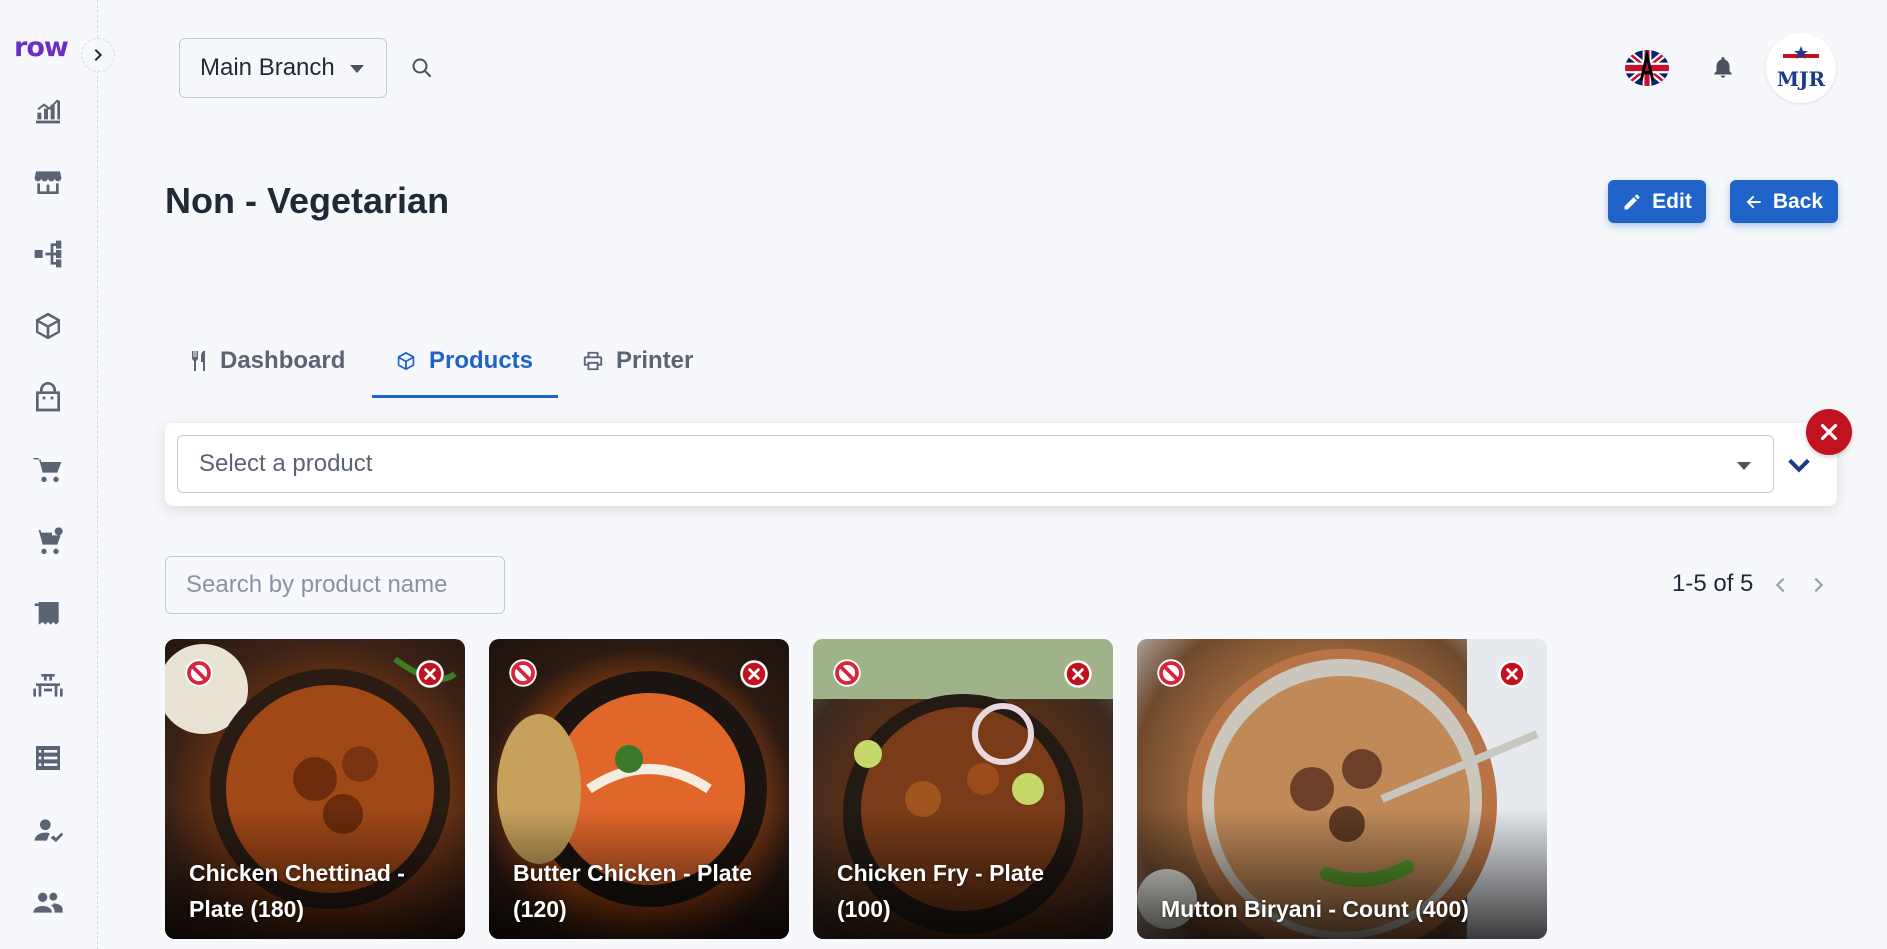  What do you see at coordinates (48, 614) in the screenshot?
I see `receipt-icon` at bounding box center [48, 614].